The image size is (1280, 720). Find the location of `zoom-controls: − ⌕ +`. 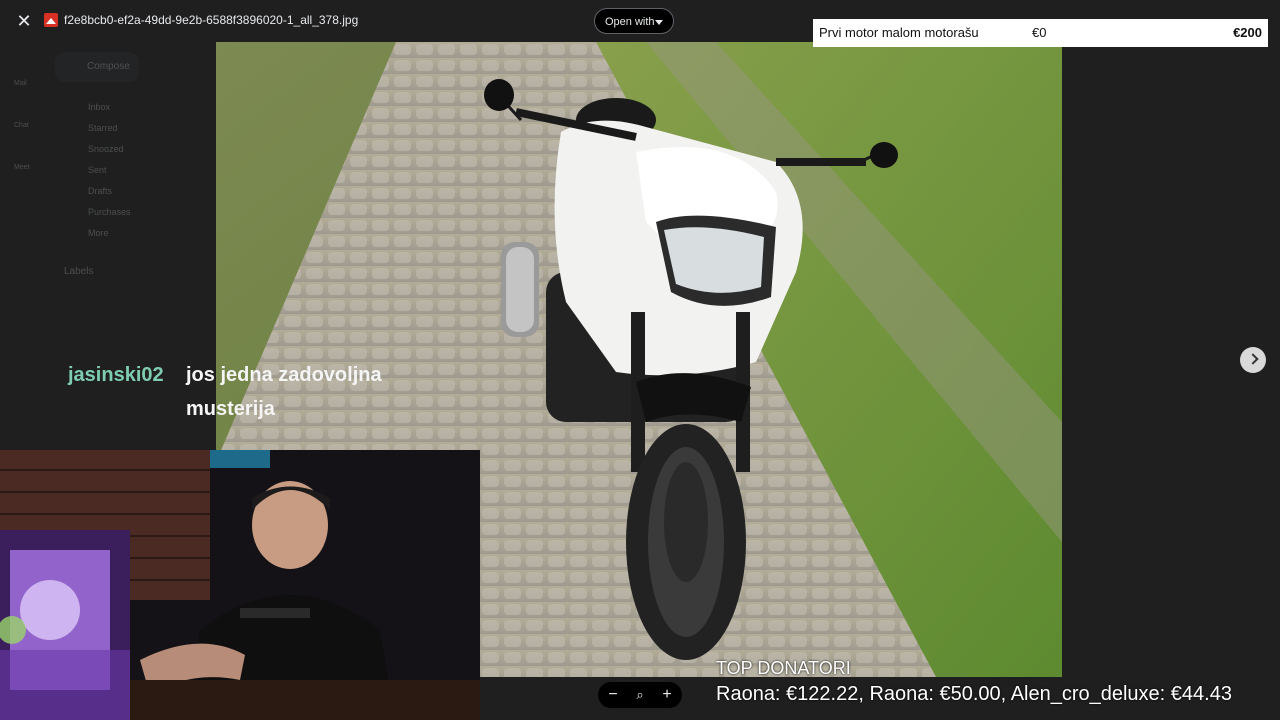

zoom-controls: − ⌕ + is located at coordinates (640, 695).